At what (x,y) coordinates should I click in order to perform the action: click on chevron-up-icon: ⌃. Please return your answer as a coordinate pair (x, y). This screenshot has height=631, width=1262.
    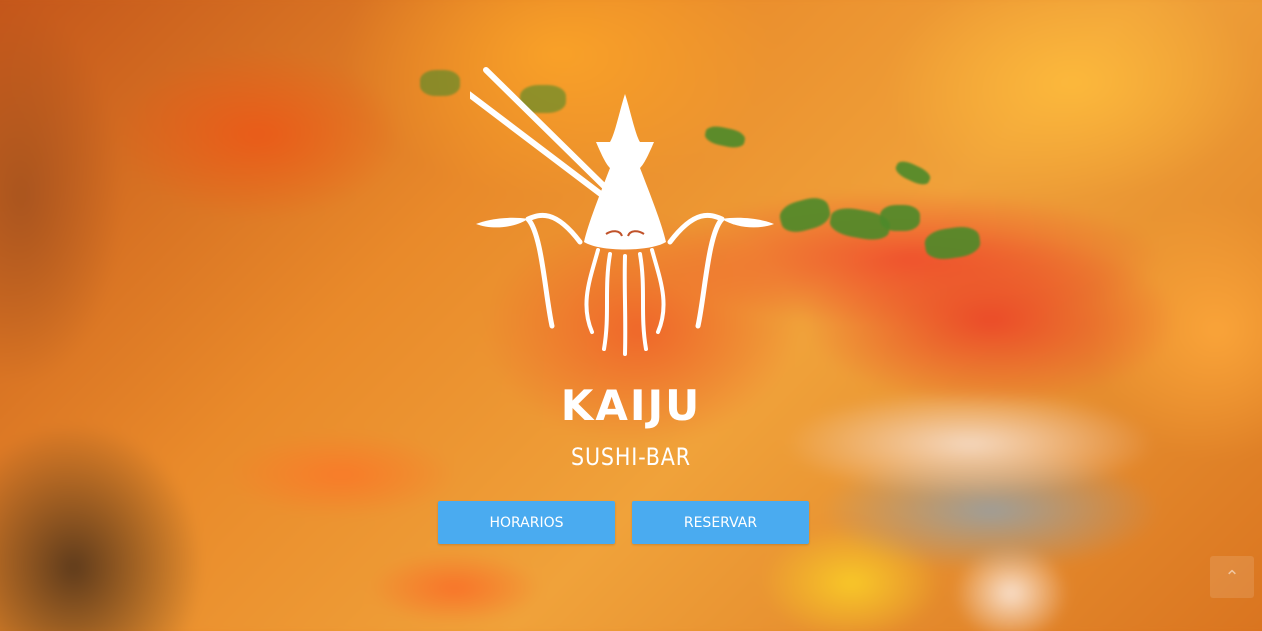
    Looking at the image, I should click on (1232, 577).